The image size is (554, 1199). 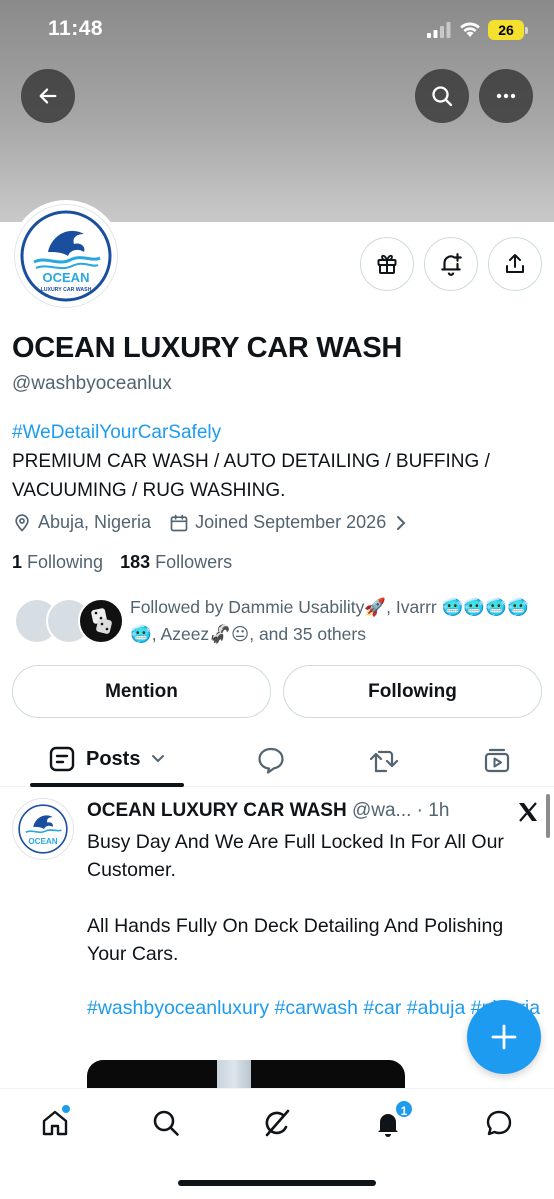 I want to click on back-button, so click(x=48, y=96).